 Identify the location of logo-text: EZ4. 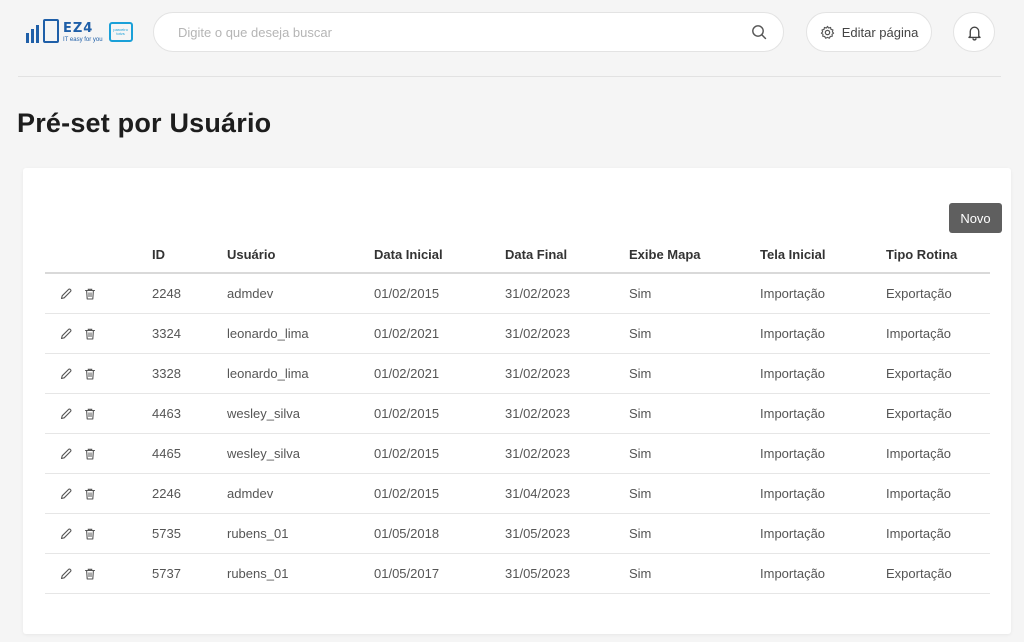
(78, 28).